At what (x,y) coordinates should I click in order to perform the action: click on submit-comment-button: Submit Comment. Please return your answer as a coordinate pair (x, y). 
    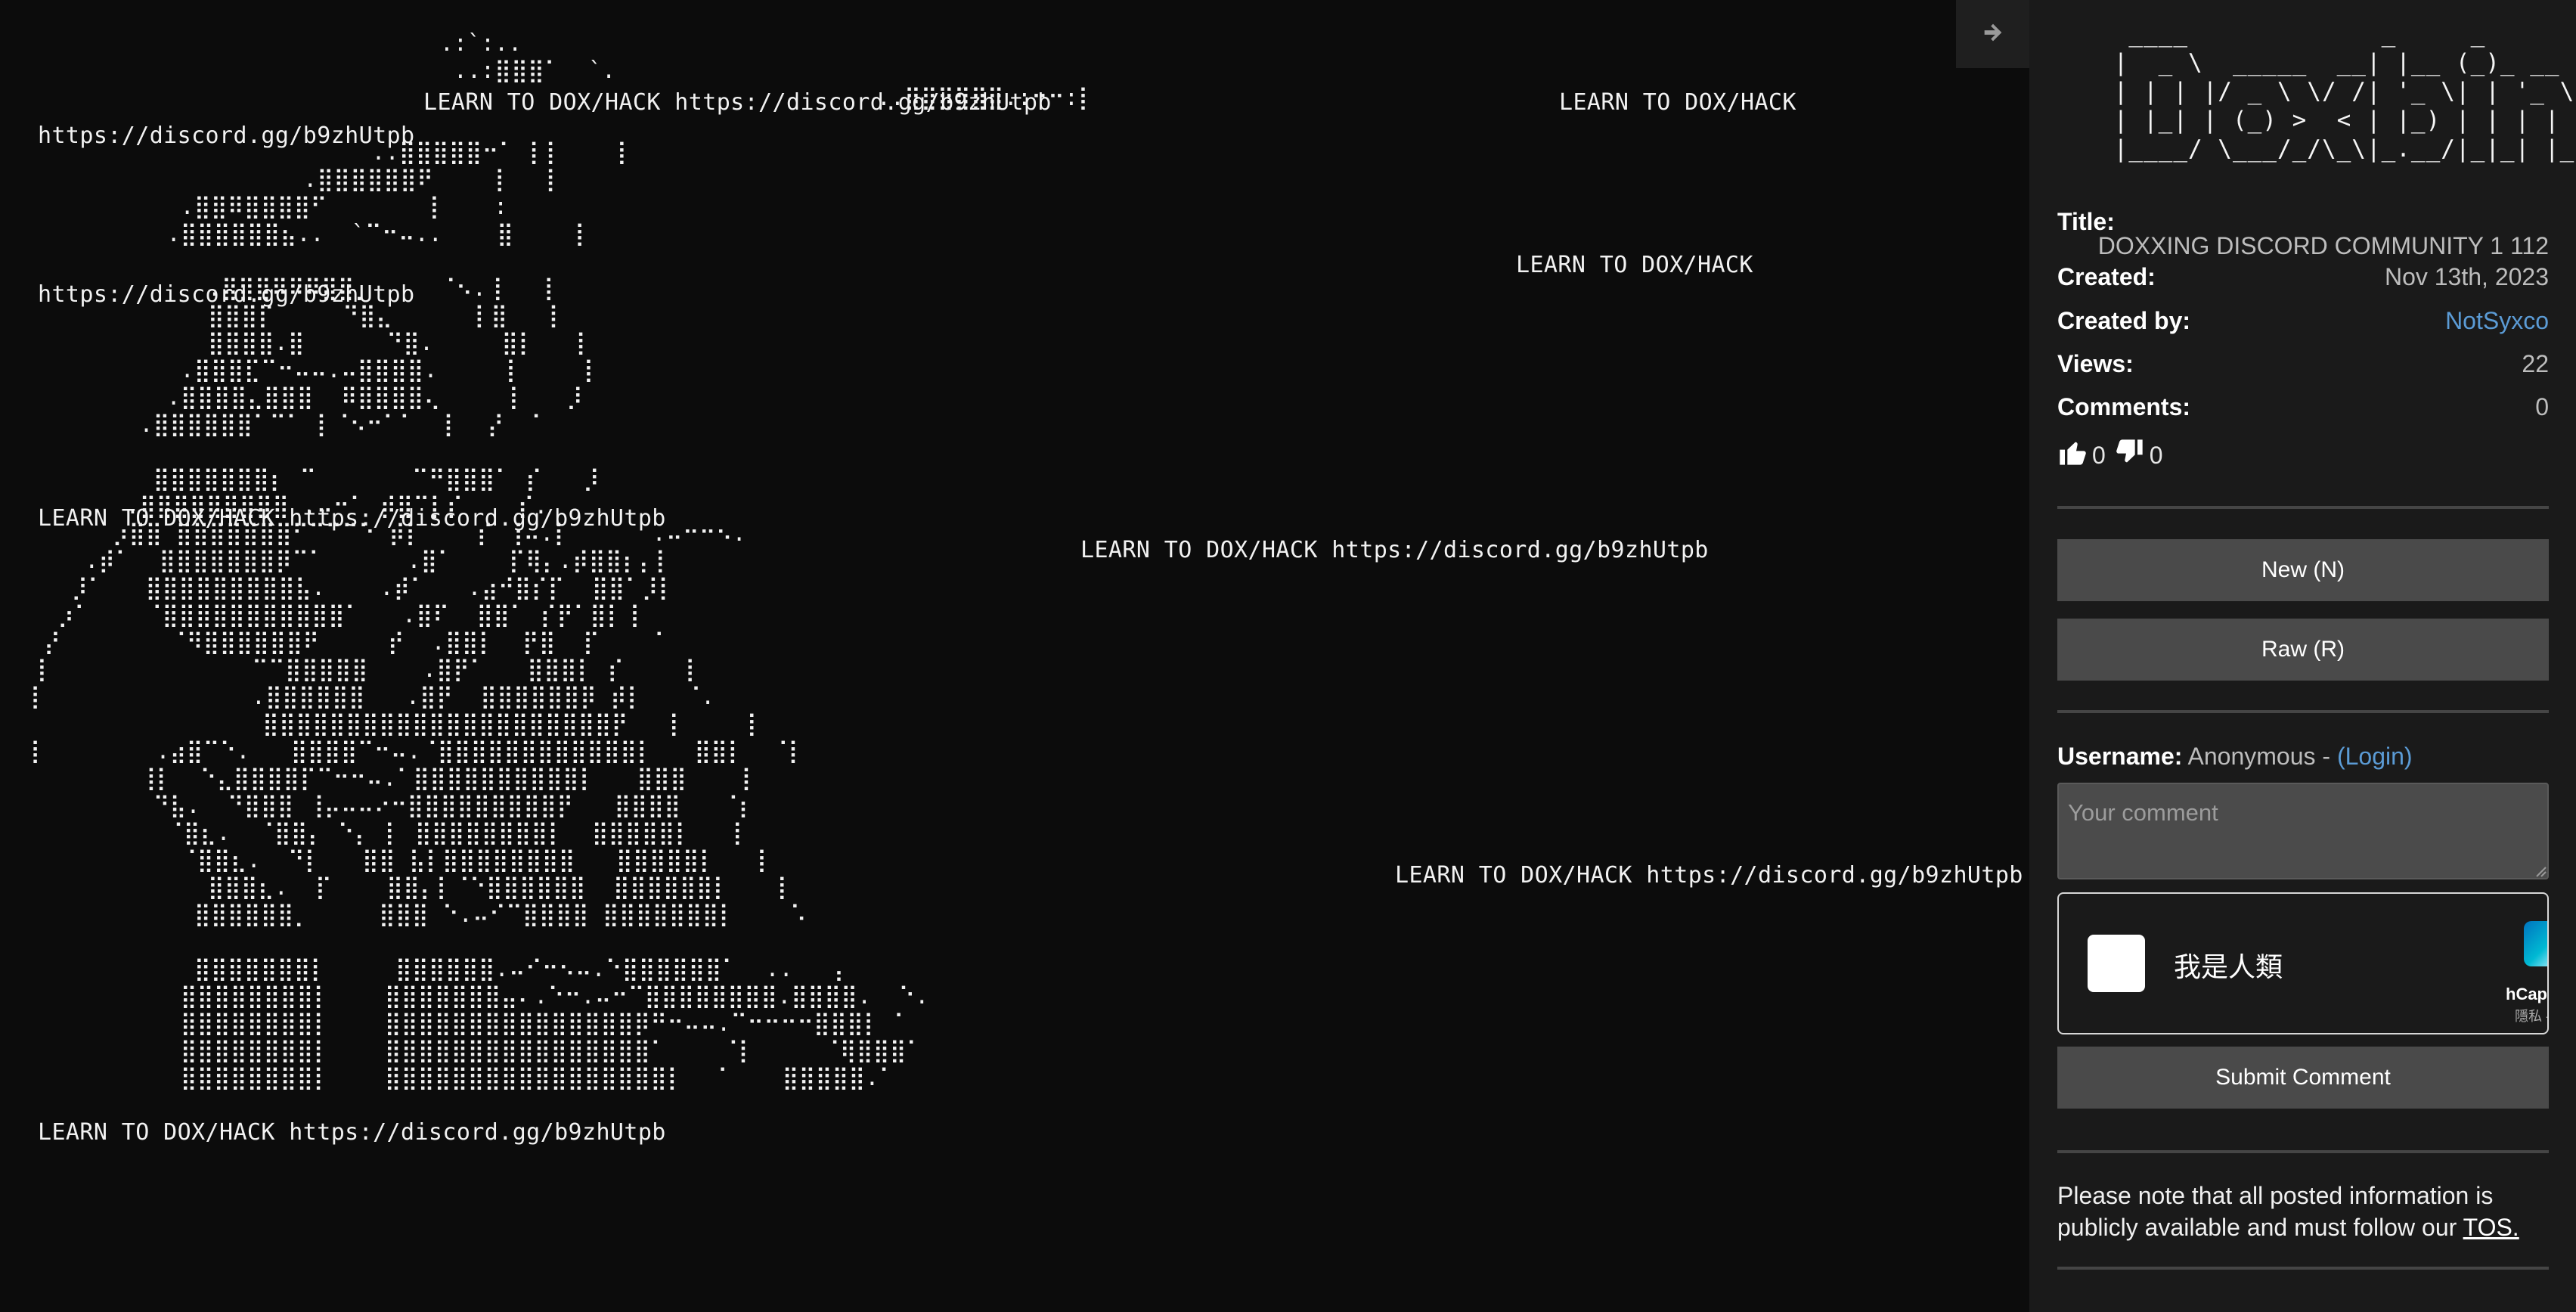
    Looking at the image, I should click on (2303, 1078).